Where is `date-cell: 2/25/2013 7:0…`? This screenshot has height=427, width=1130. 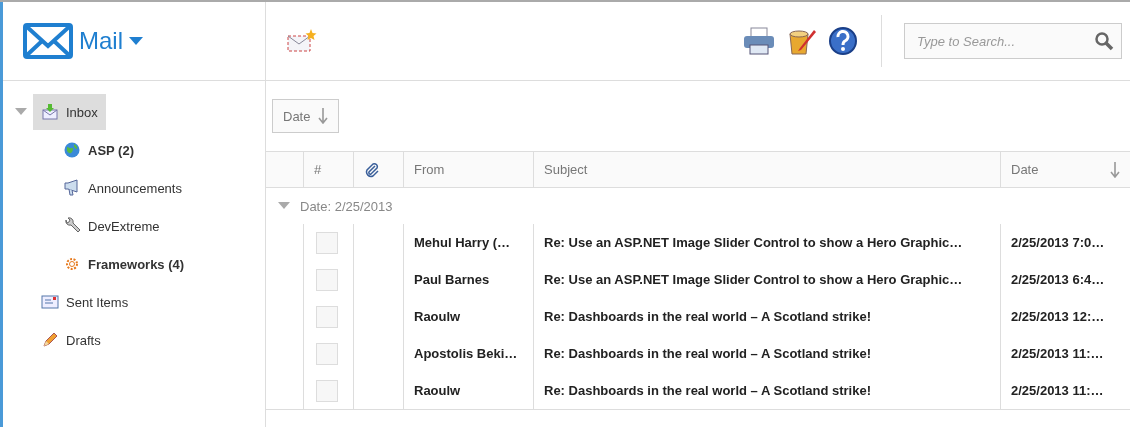 date-cell: 2/25/2013 7:0… is located at coordinates (1058, 242).